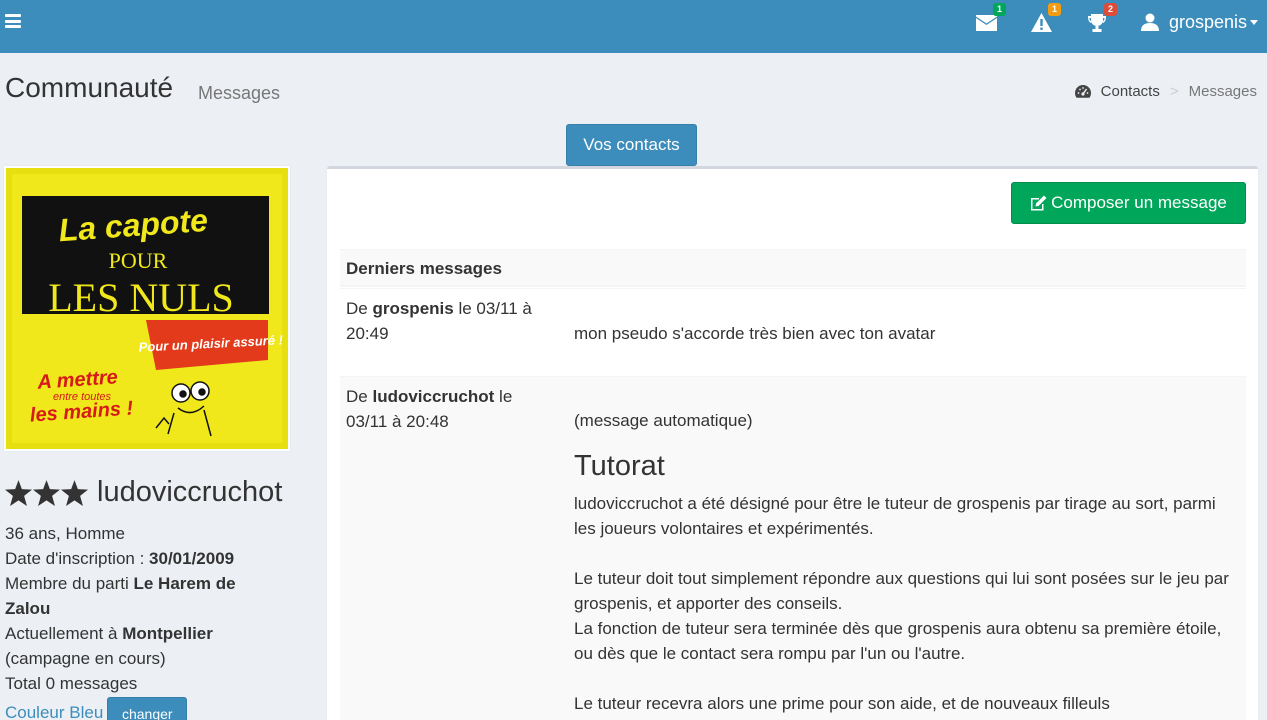 This screenshot has height=720, width=1267. What do you see at coordinates (1208, 21) in the screenshot?
I see `username-label: grospenis` at bounding box center [1208, 21].